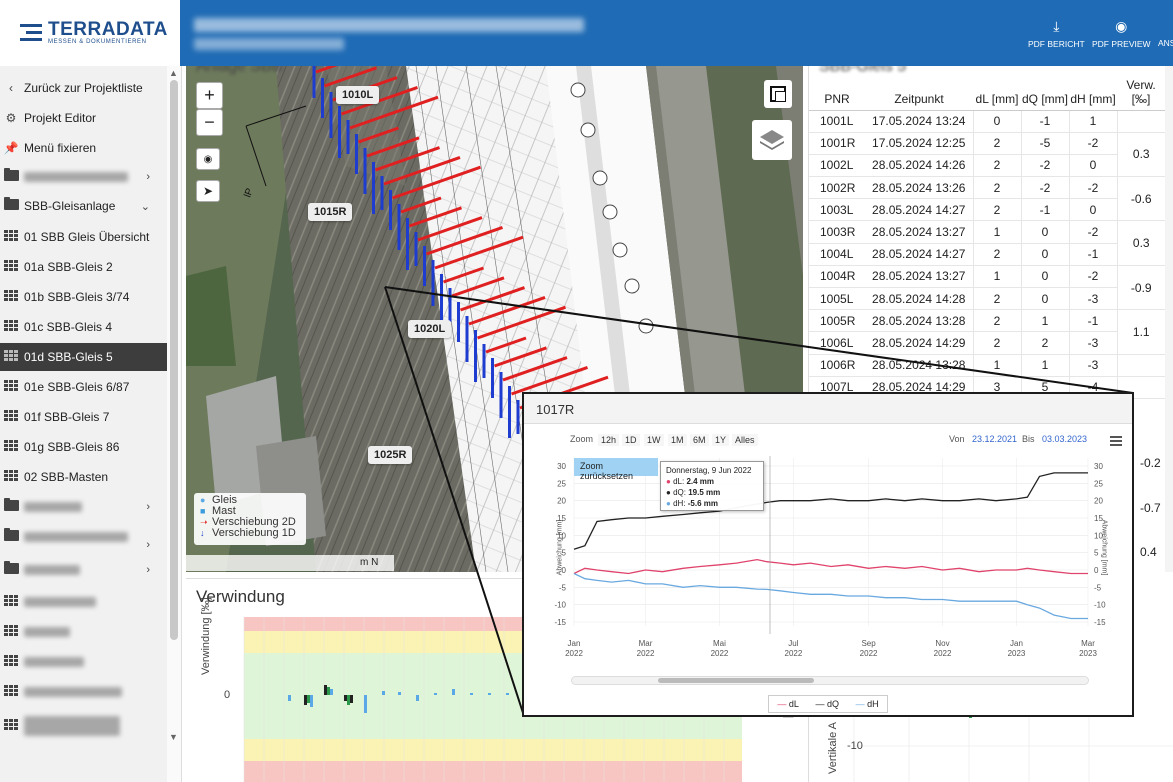  What do you see at coordinates (84, 357) in the screenshot?
I see `sidebar-item-01d-active: 01d SBB-Gleis 5` at bounding box center [84, 357].